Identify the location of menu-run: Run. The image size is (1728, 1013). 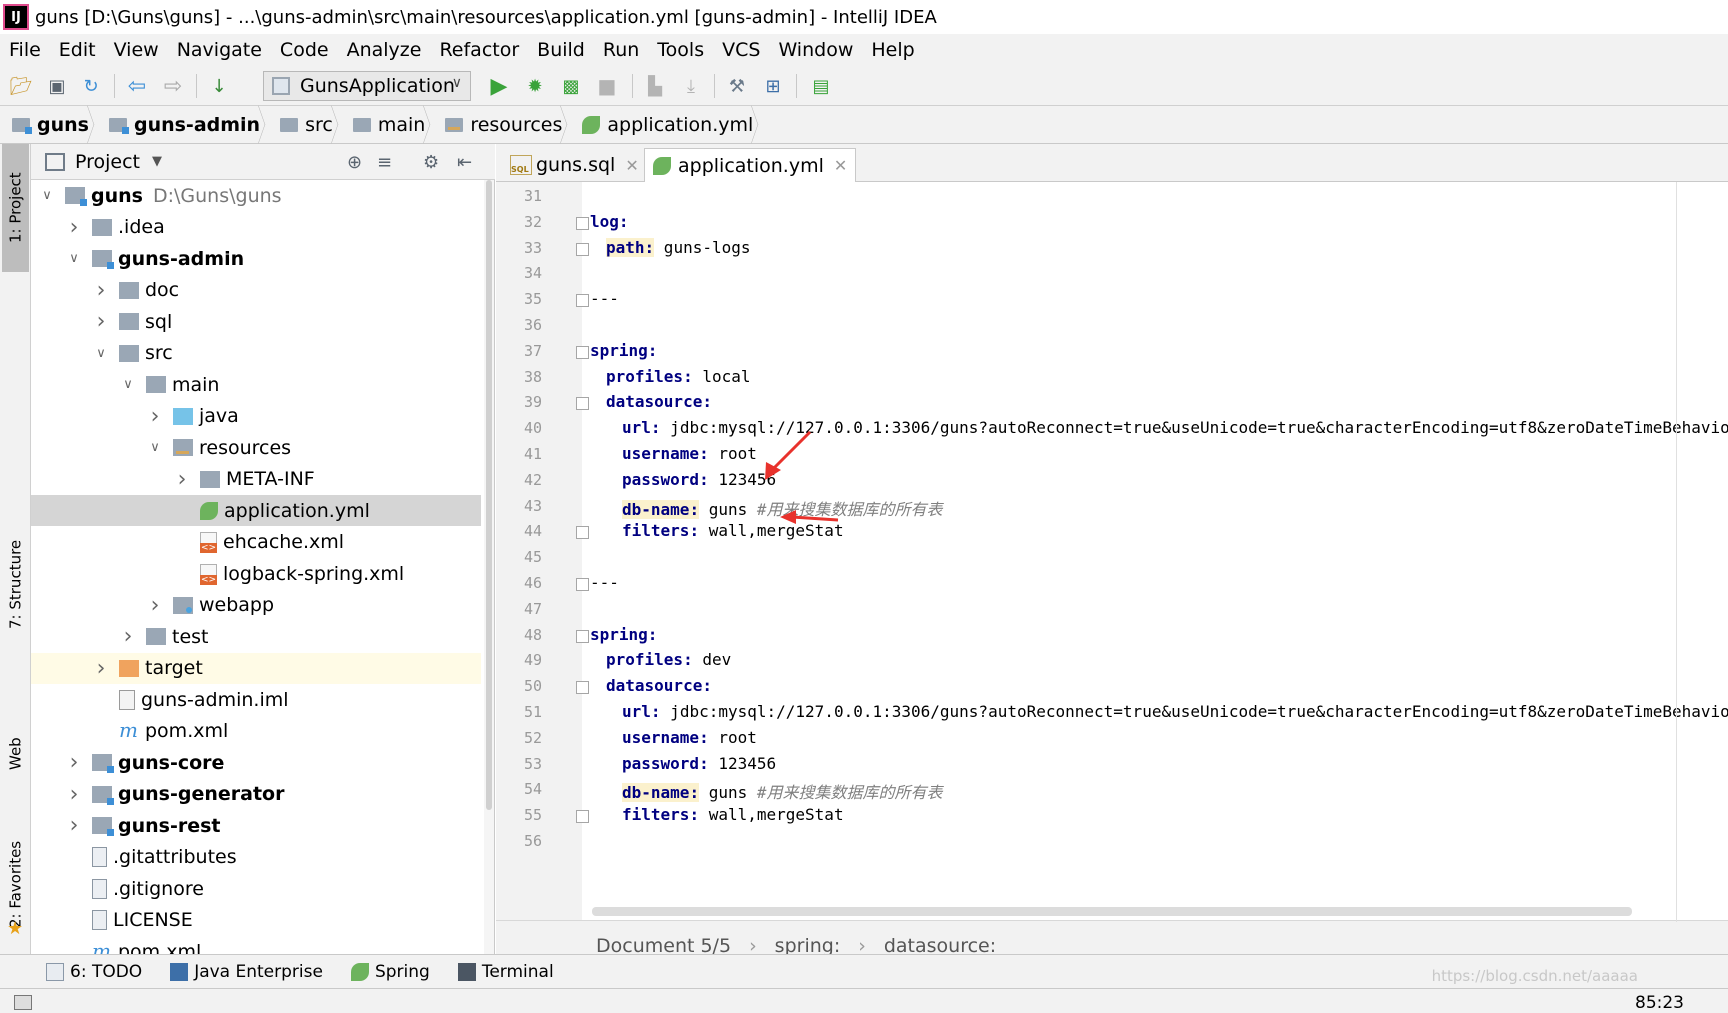
(621, 50).